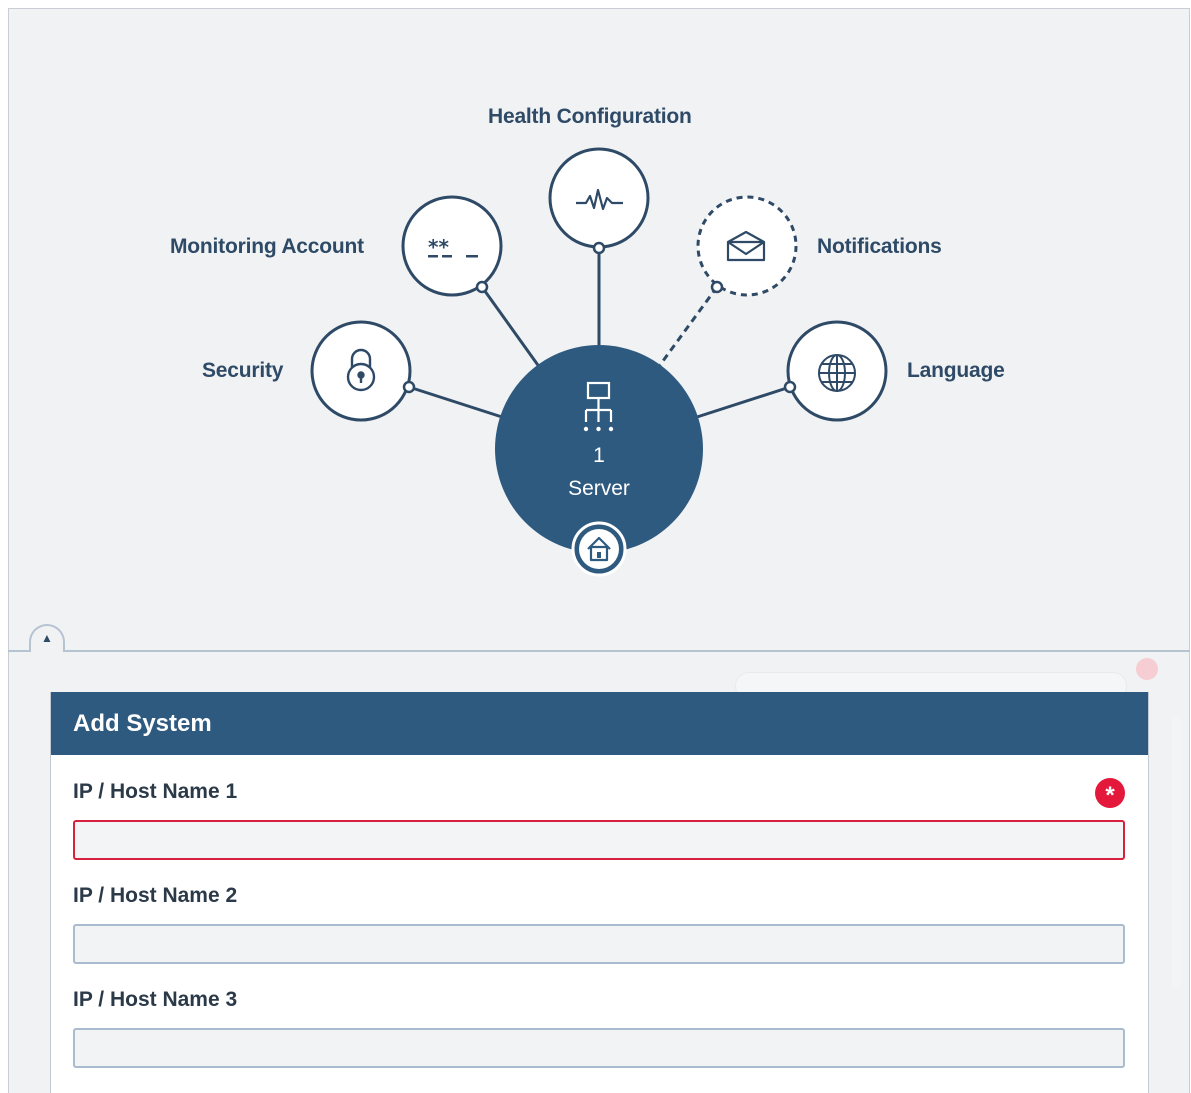 Image resolution: width=1191 pixels, height=1093 pixels. Describe the element at coordinates (743, 402) in the screenshot. I see `connector-language` at that location.